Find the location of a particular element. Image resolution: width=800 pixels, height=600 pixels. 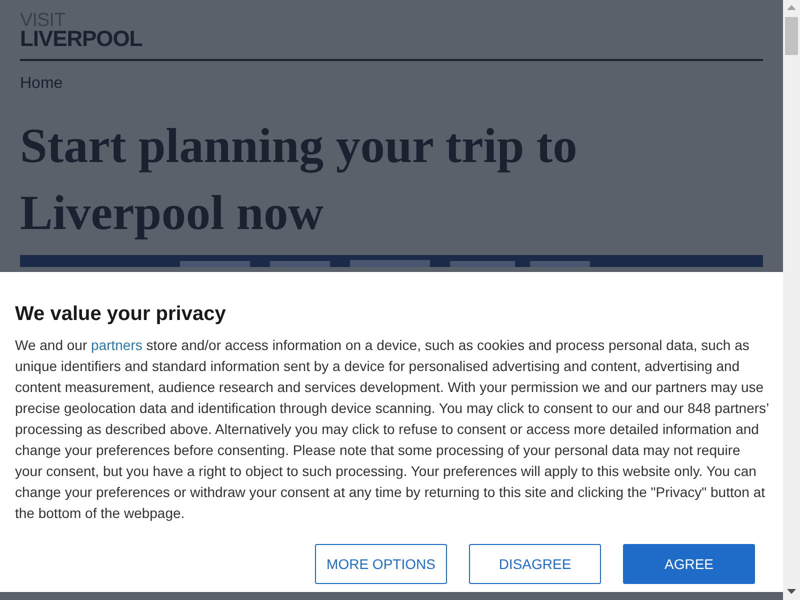

dialog-button: MORE OPTIONS is located at coordinates (381, 564).